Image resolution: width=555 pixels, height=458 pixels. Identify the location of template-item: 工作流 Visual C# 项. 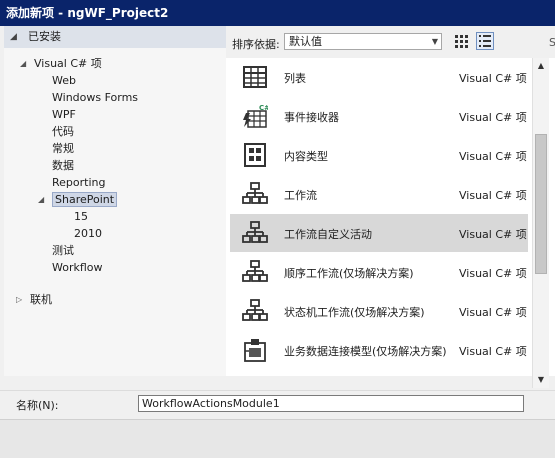
(379, 194).